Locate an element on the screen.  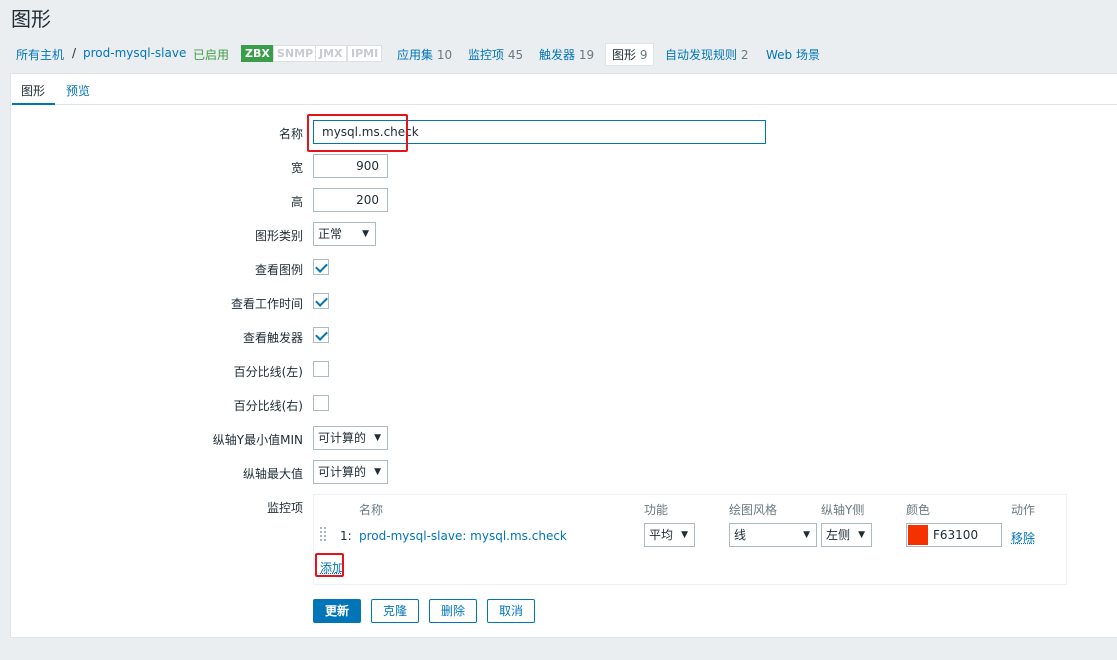
col-header-name: 名称 is located at coordinates (371, 510).